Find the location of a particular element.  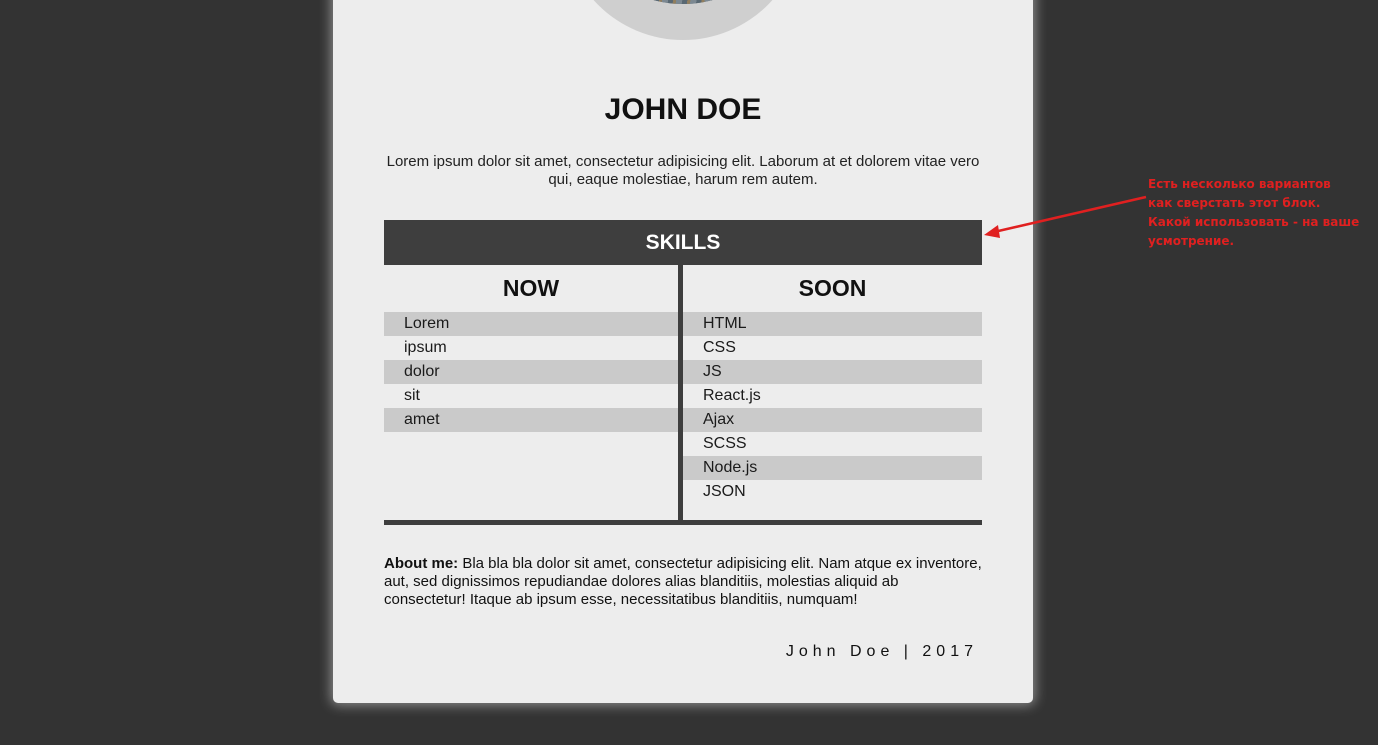

soon-skill-item: JS is located at coordinates (832, 372).